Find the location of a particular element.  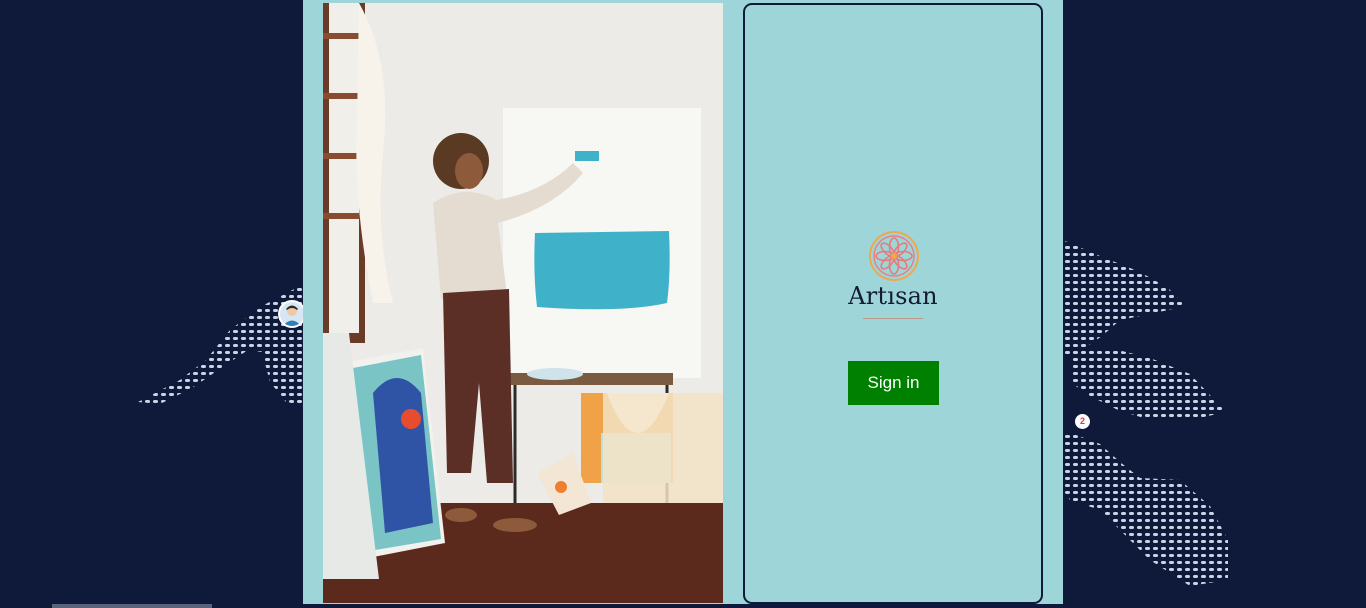

map-land-east-south is located at coordinates (1145, 508).